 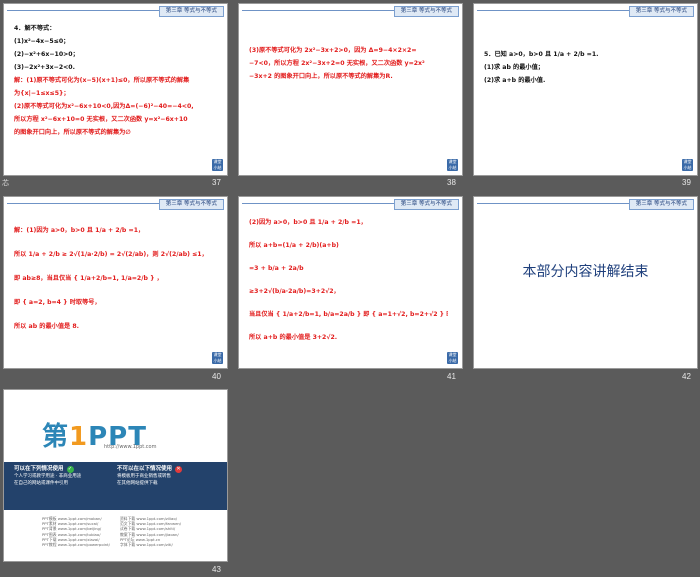 I want to click on cannot-use-item: 将模板用于商业销售或转售, so click(x=144, y=476).